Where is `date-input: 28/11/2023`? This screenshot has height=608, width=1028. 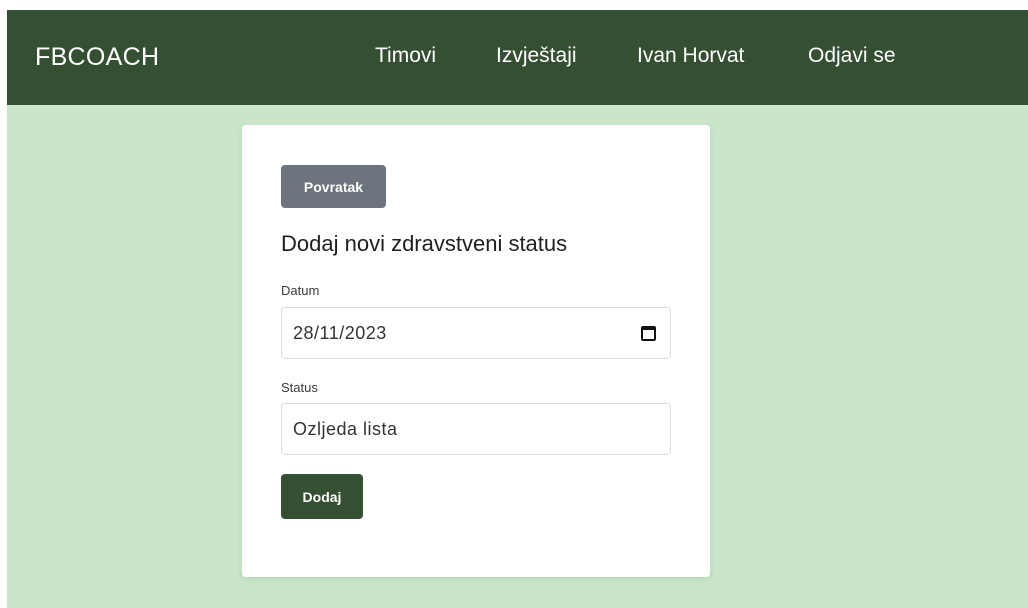
date-input: 28/11/2023 is located at coordinates (476, 333).